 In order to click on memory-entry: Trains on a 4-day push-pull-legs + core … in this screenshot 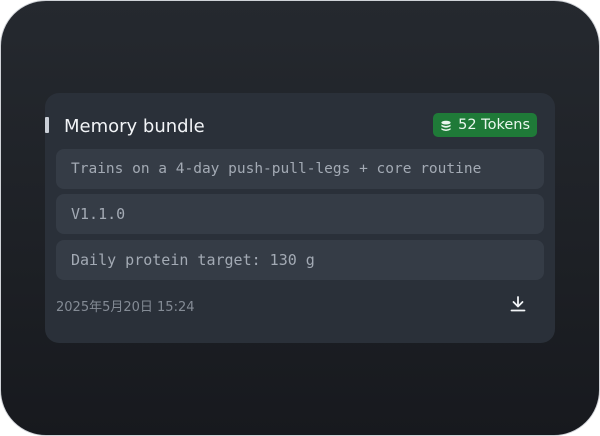, I will do `click(300, 169)`.